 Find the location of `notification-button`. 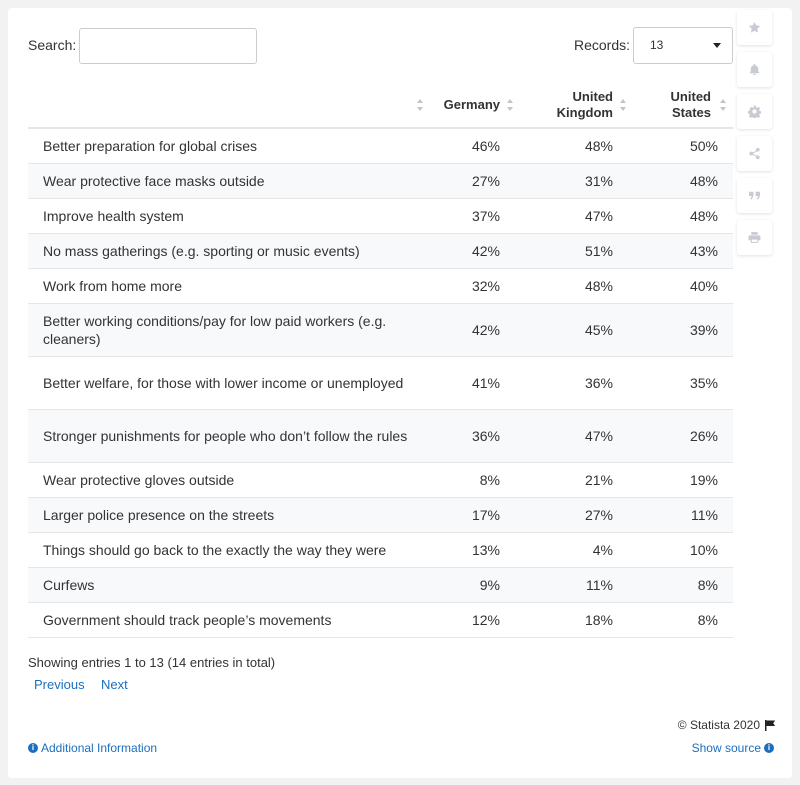

notification-button is located at coordinates (754, 69).